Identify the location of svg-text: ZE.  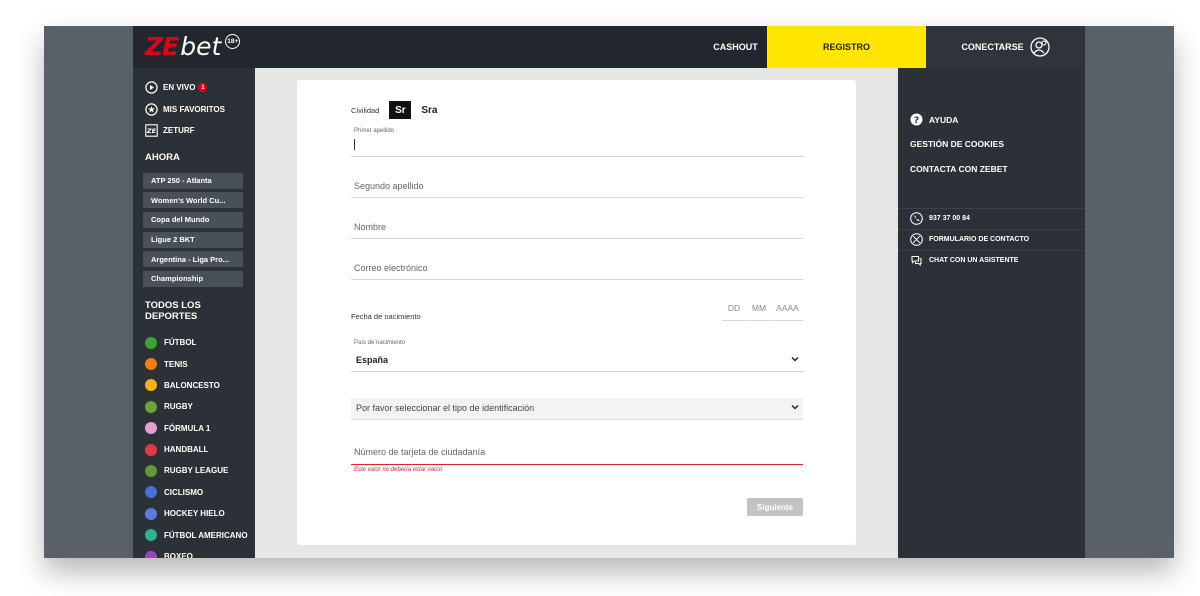
(151, 131).